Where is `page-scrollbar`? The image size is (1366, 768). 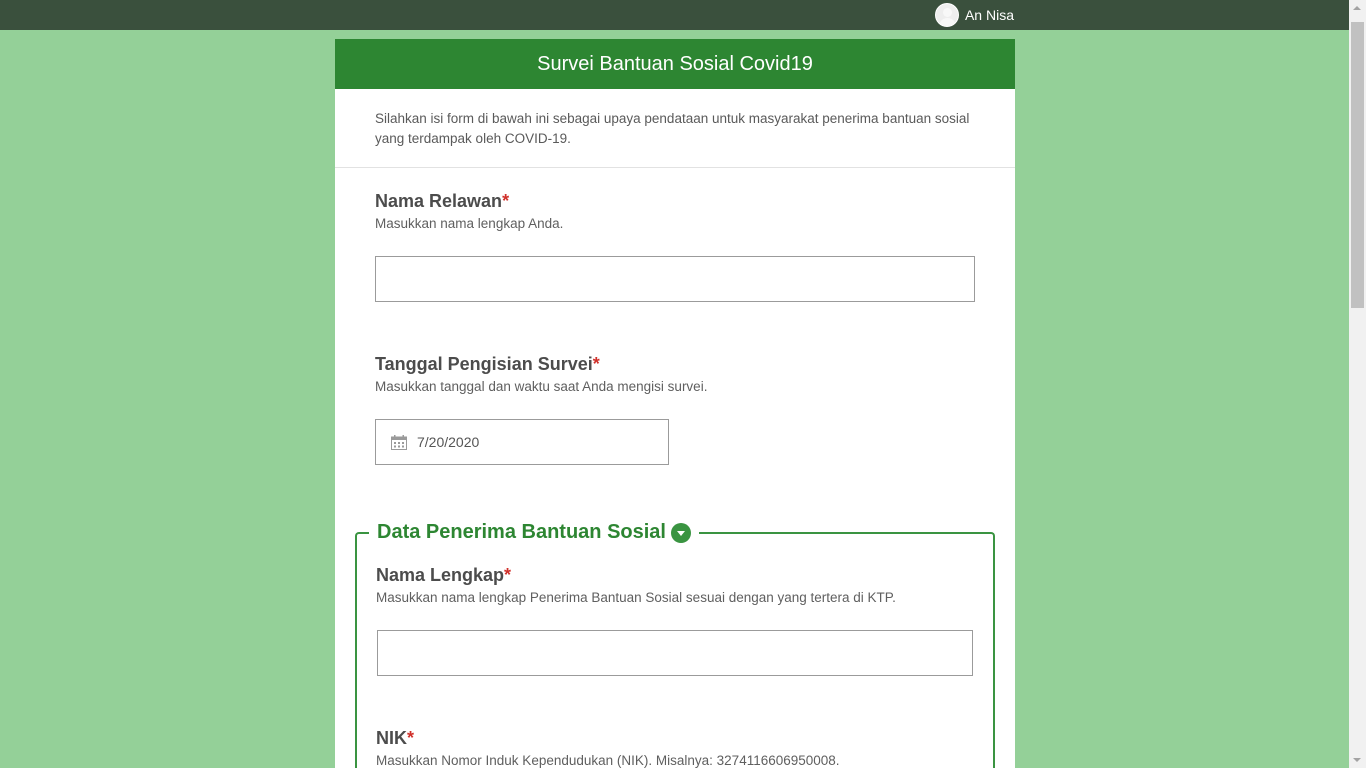
page-scrollbar is located at coordinates (1357, 384).